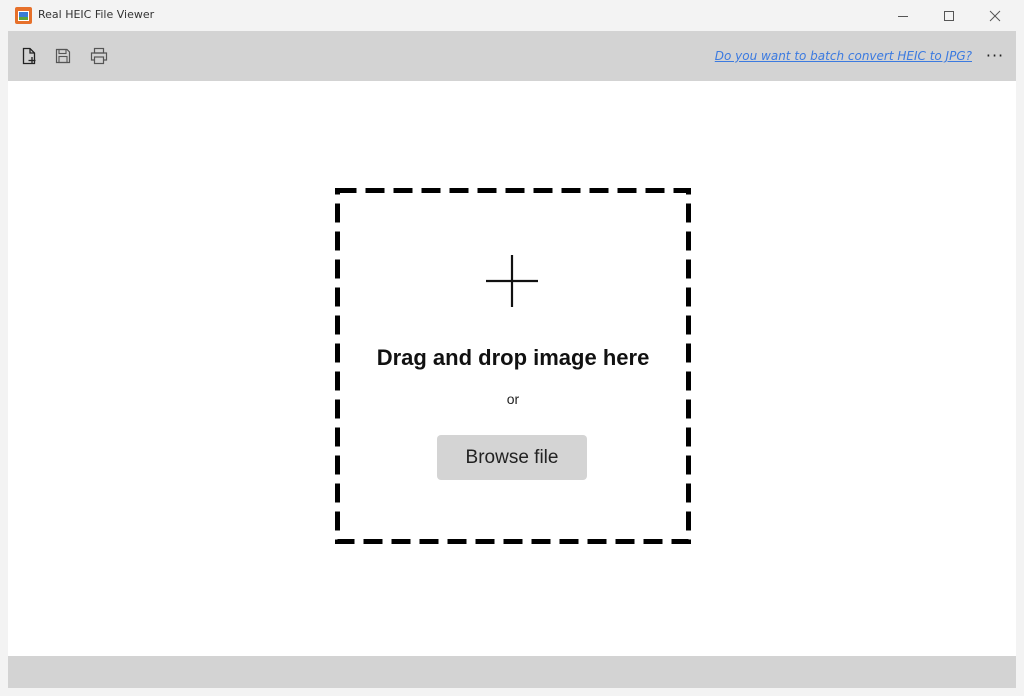  I want to click on print-button, so click(99, 56).